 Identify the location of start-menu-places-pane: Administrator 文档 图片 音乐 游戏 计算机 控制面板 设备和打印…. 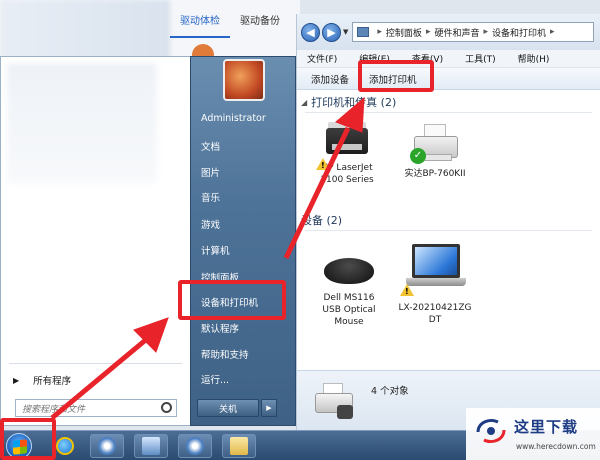
(243, 241).